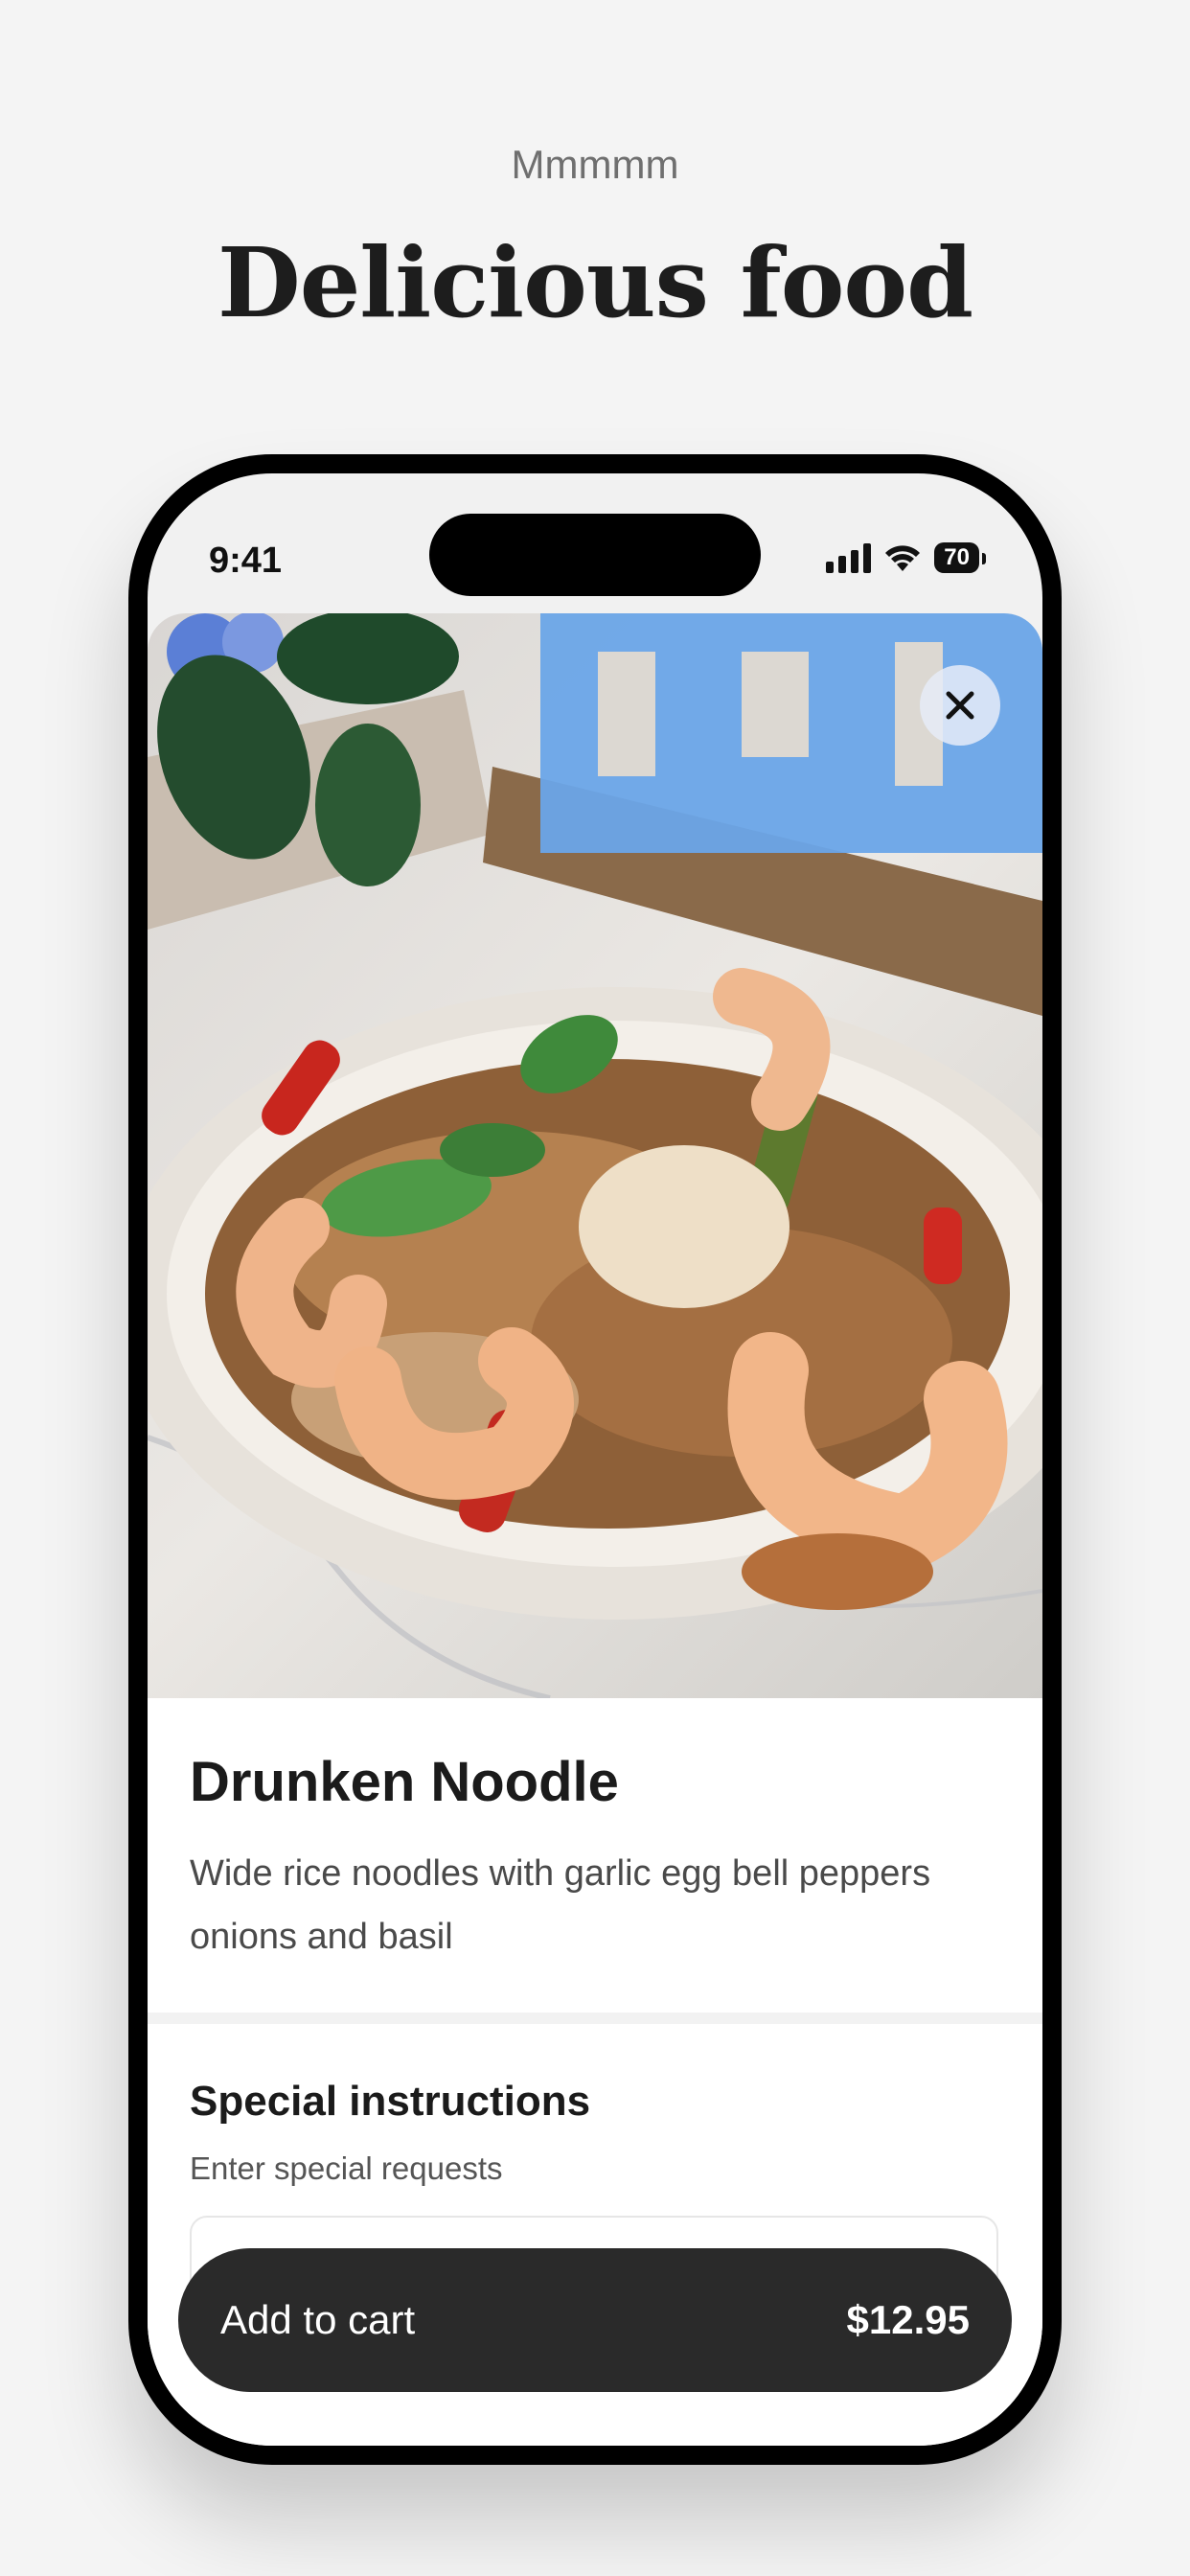 This screenshot has width=1190, height=2576. I want to click on dynamic-island, so click(595, 555).